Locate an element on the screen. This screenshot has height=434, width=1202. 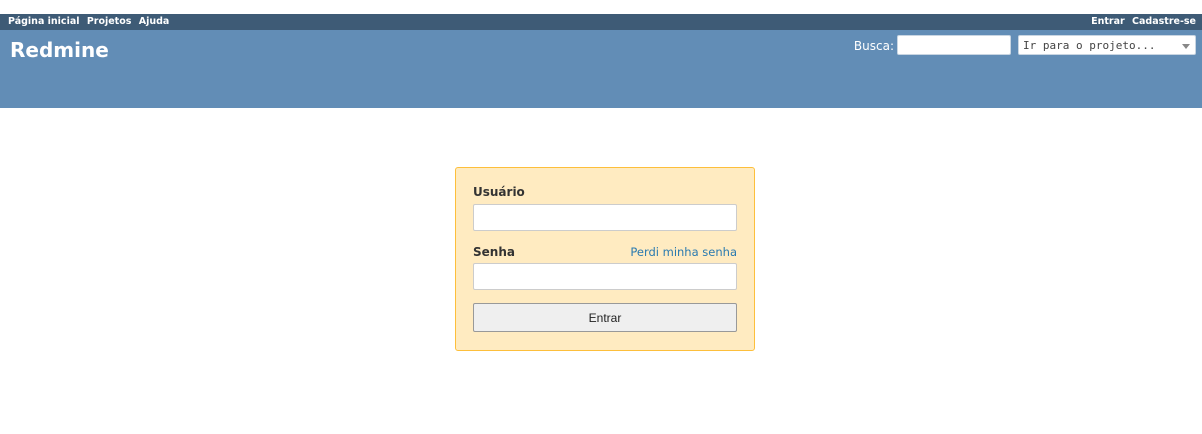
help-link: Ajuda is located at coordinates (154, 21).